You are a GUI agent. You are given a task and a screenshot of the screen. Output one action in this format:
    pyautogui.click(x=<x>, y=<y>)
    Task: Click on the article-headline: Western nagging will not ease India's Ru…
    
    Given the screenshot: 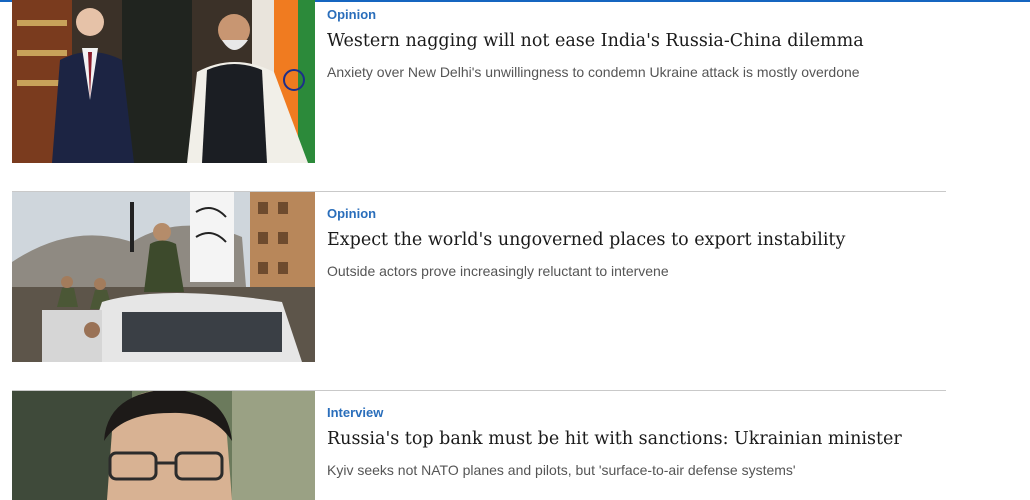 What is the action you would take?
    pyautogui.click(x=632, y=41)
    